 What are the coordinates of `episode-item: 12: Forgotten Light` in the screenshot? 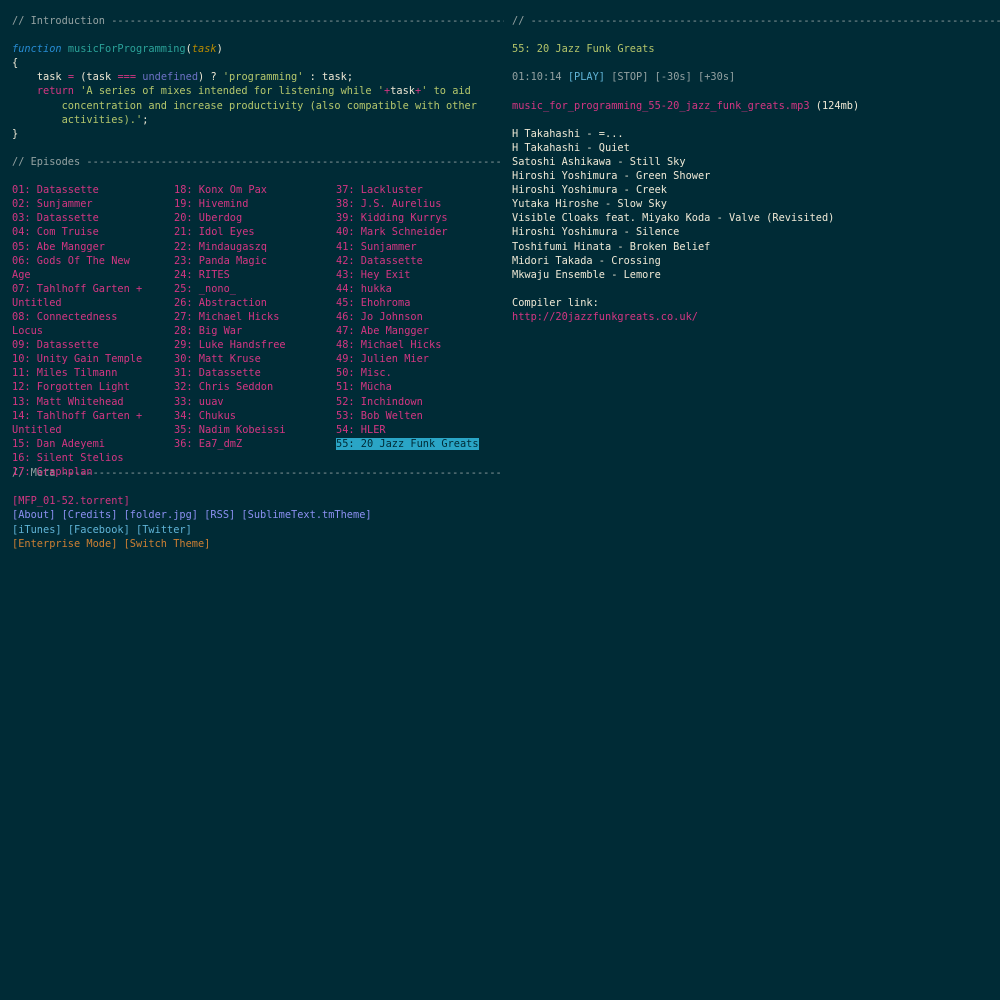 It's located at (82, 387).